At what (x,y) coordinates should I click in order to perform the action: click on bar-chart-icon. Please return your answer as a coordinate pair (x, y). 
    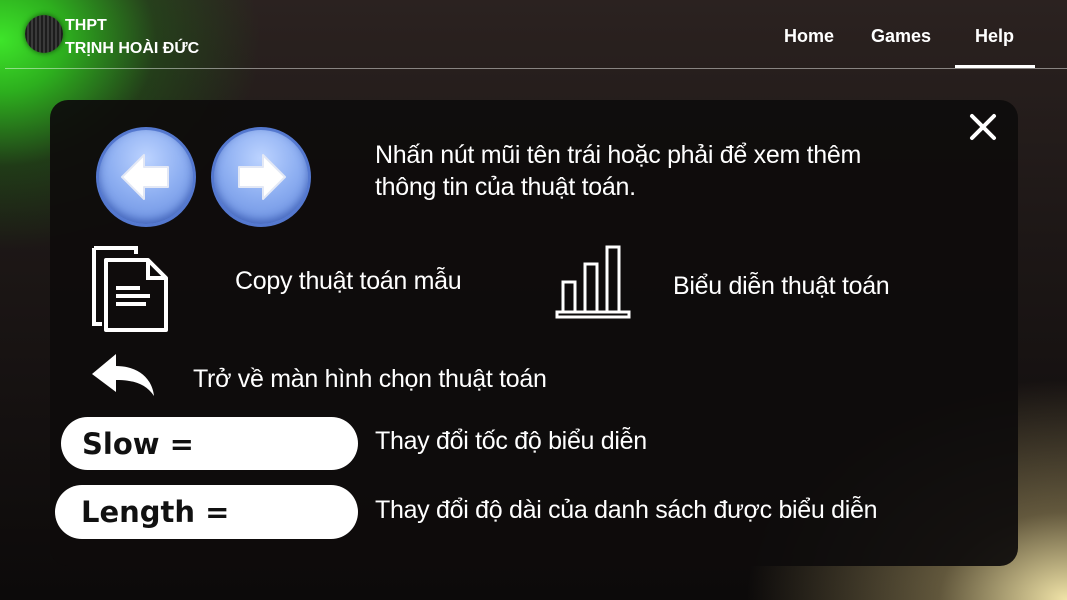
    Looking at the image, I should click on (593, 282).